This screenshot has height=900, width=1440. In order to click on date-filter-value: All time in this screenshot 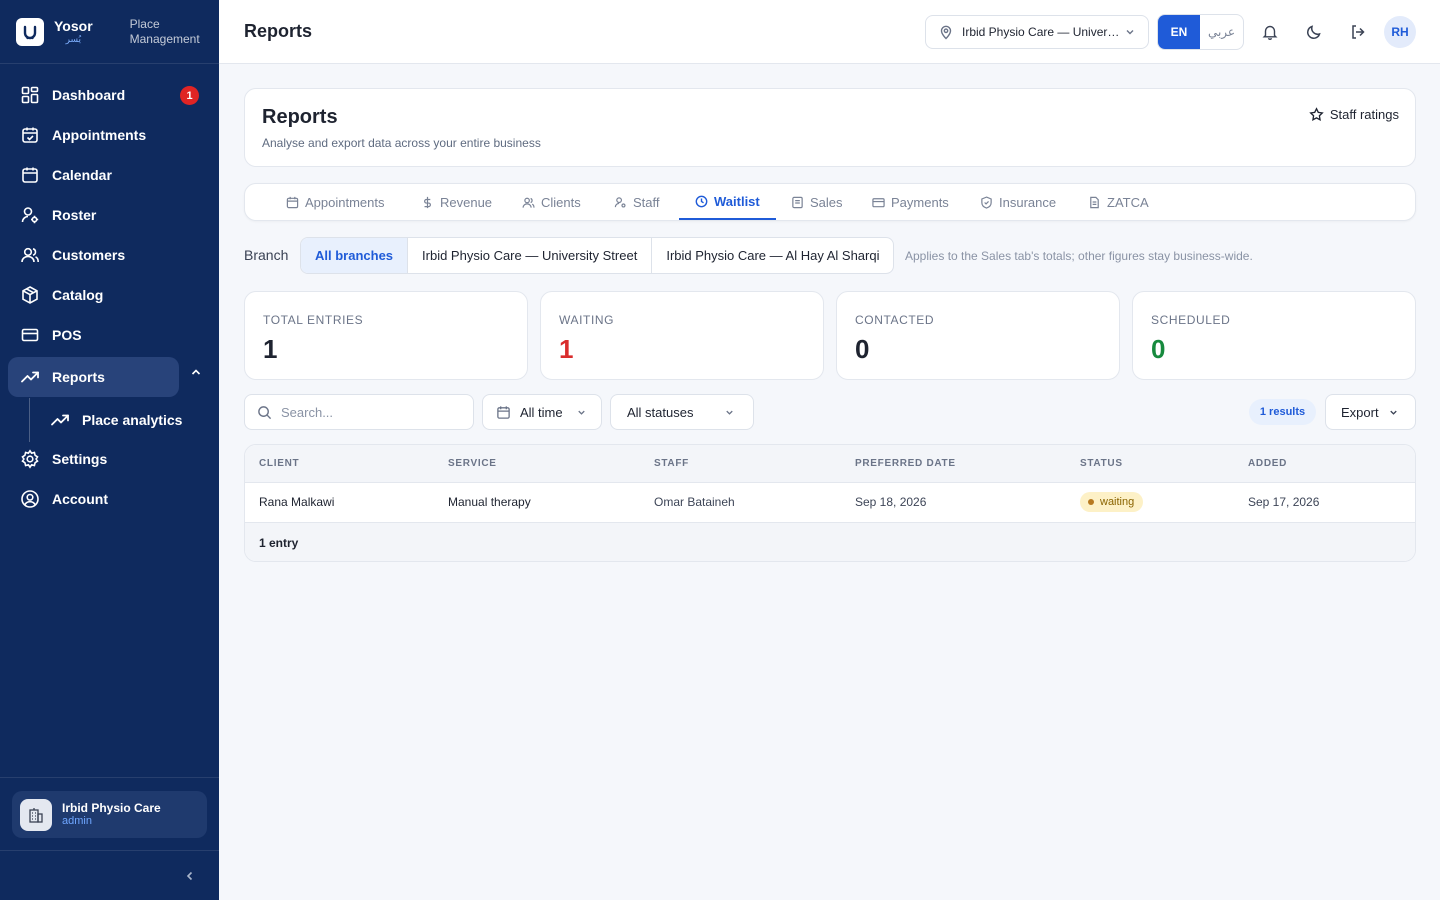, I will do `click(541, 412)`.